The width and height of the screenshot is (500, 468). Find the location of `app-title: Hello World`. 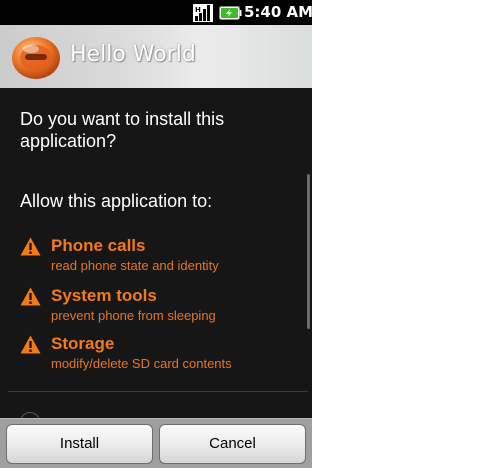

app-title: Hello World is located at coordinates (133, 54).